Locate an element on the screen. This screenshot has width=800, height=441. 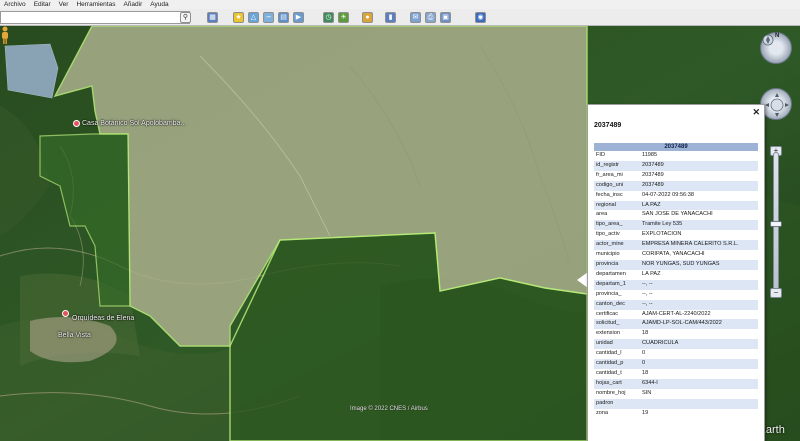
attribute-key: cantidad_l is located at coordinates (617, 354).